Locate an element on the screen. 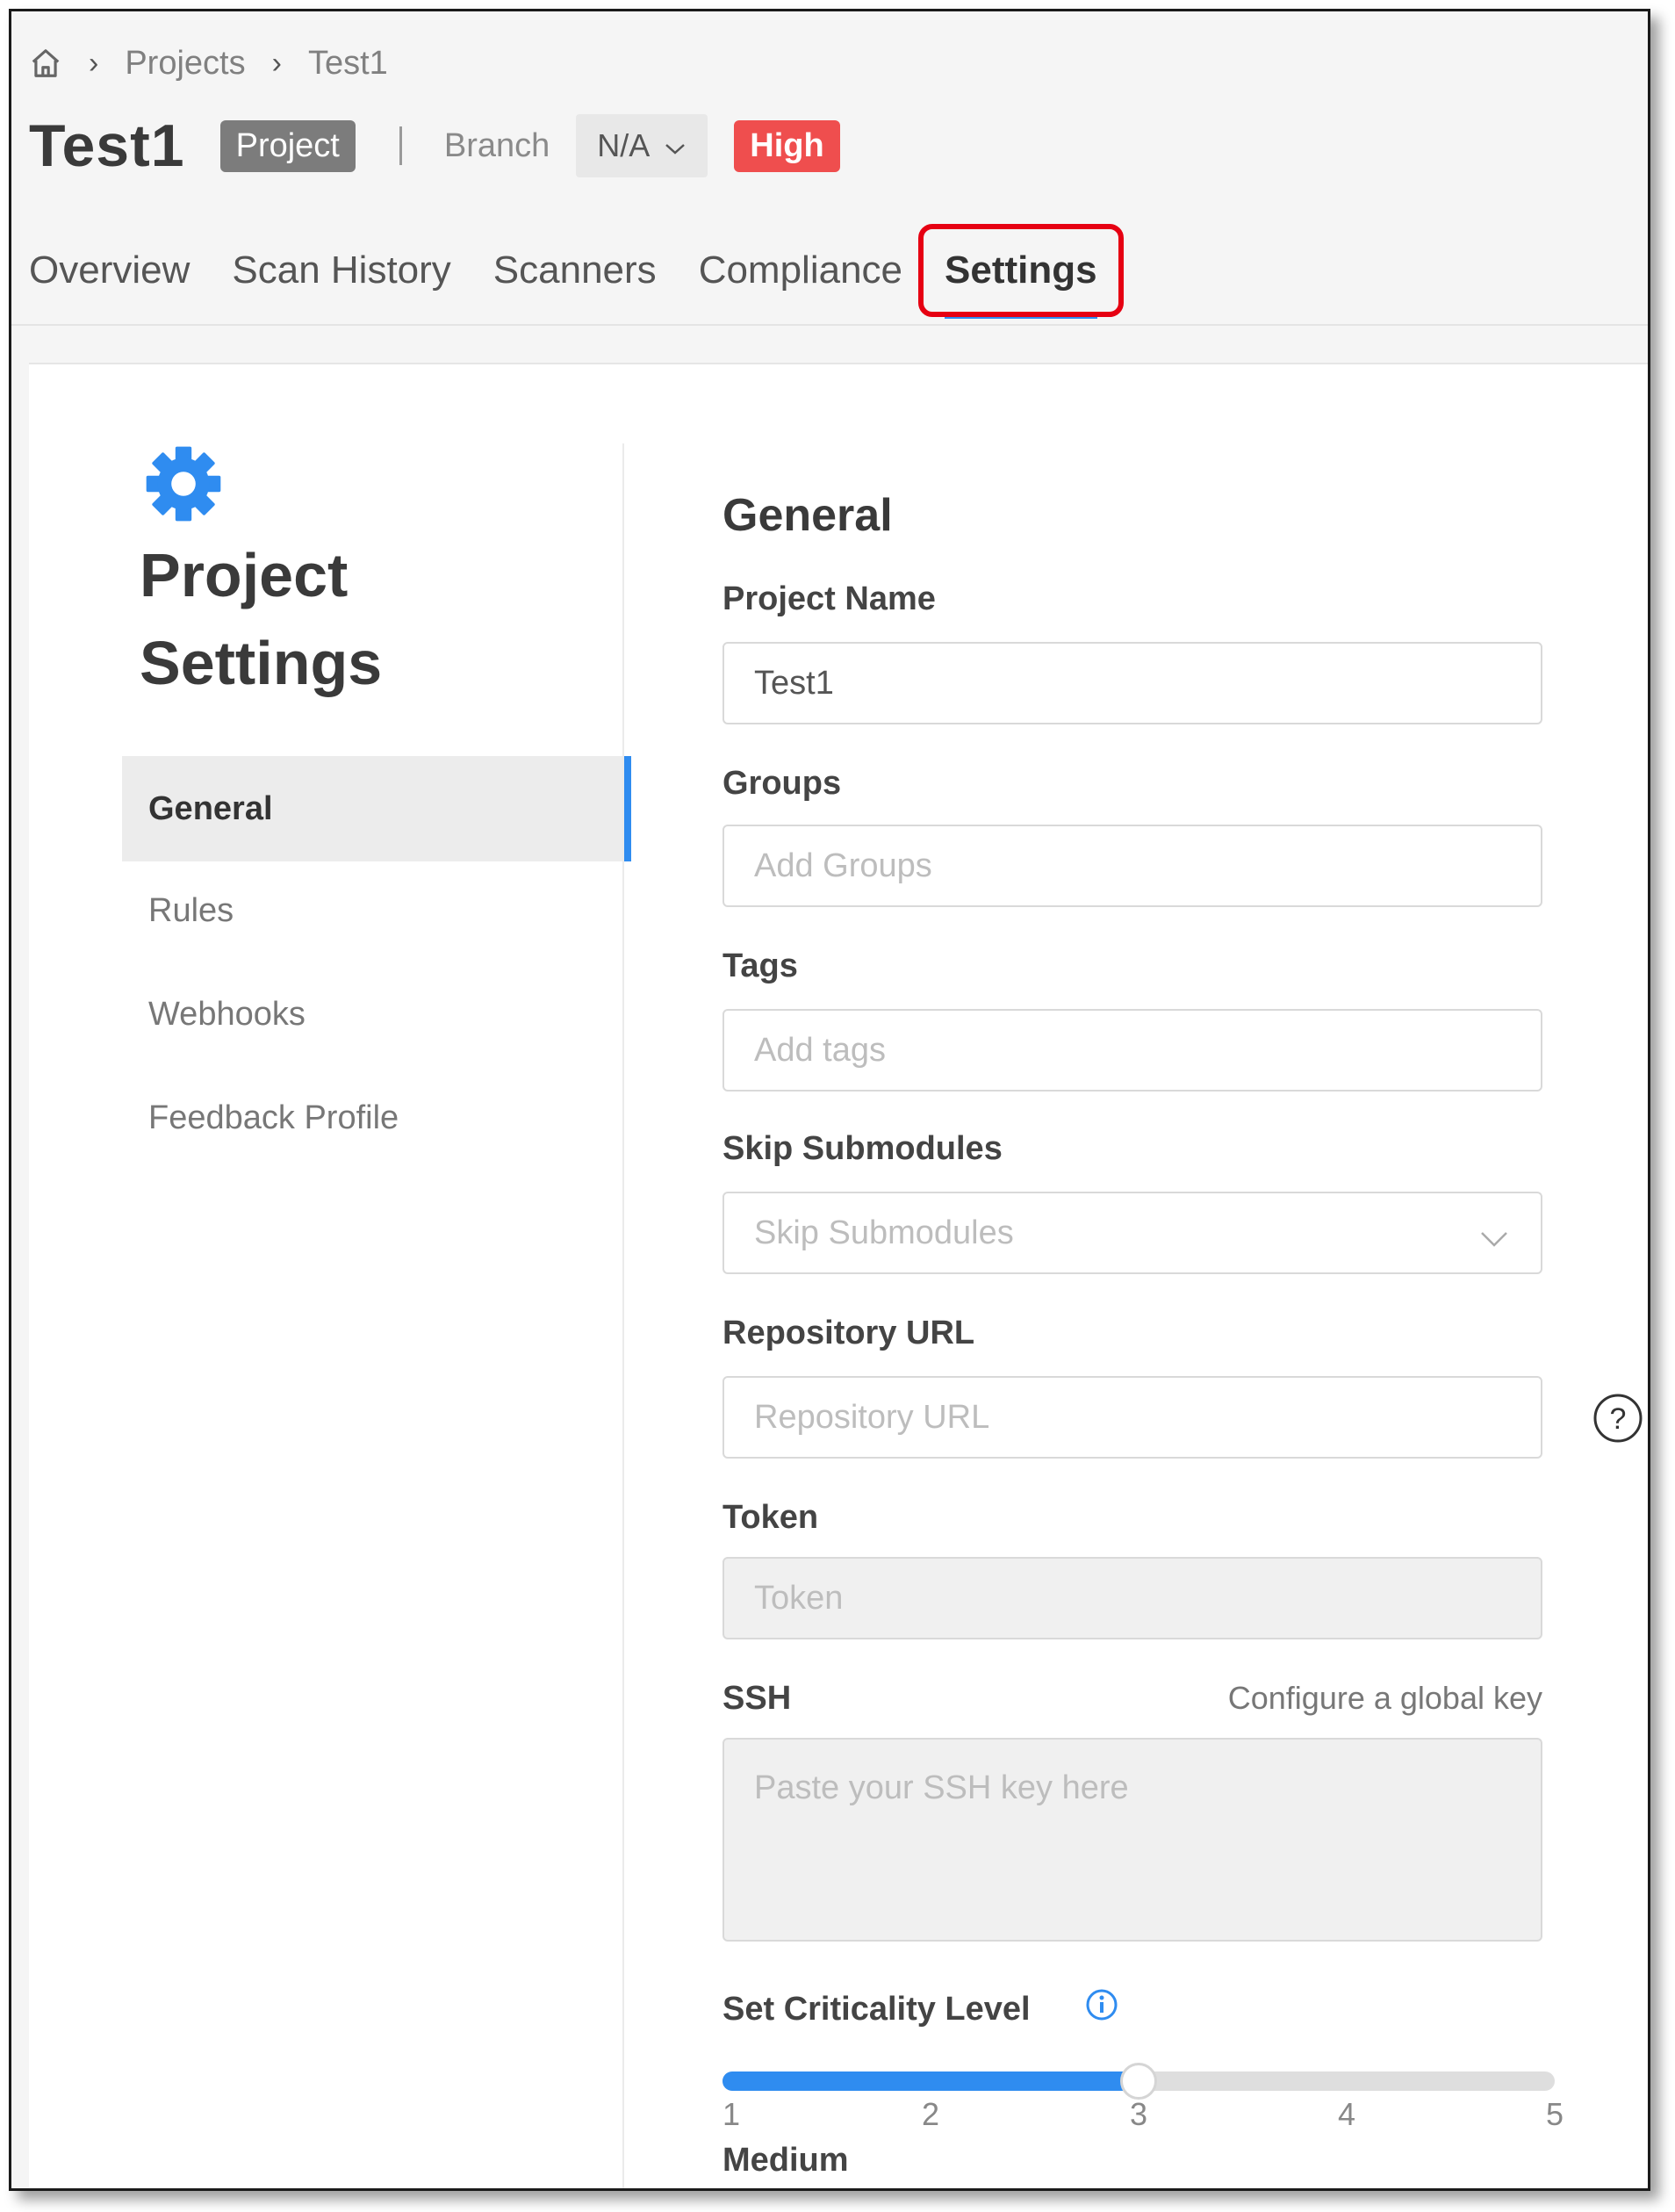 This screenshot has height=2212, width=1675. slider-tick-label: 3 is located at coordinates (1138, 2114).